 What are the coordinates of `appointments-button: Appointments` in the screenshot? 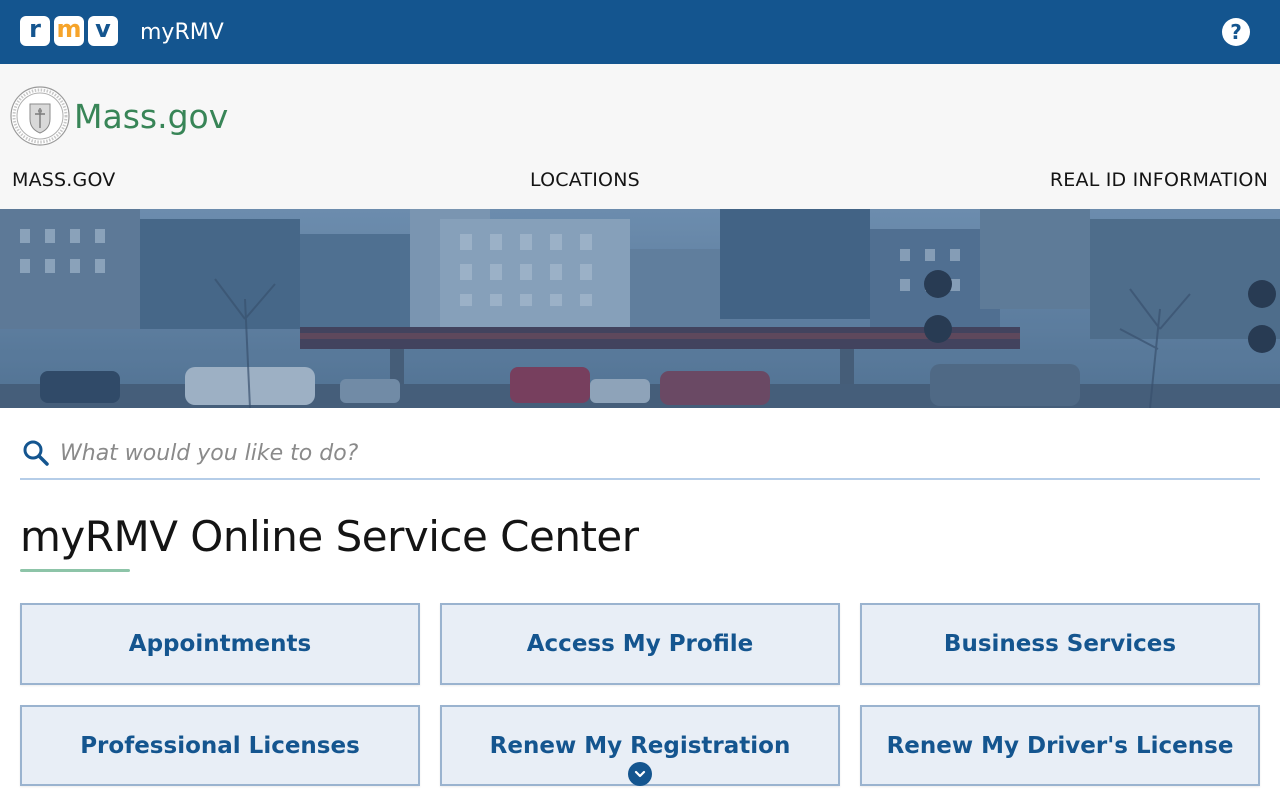 It's located at (220, 644).